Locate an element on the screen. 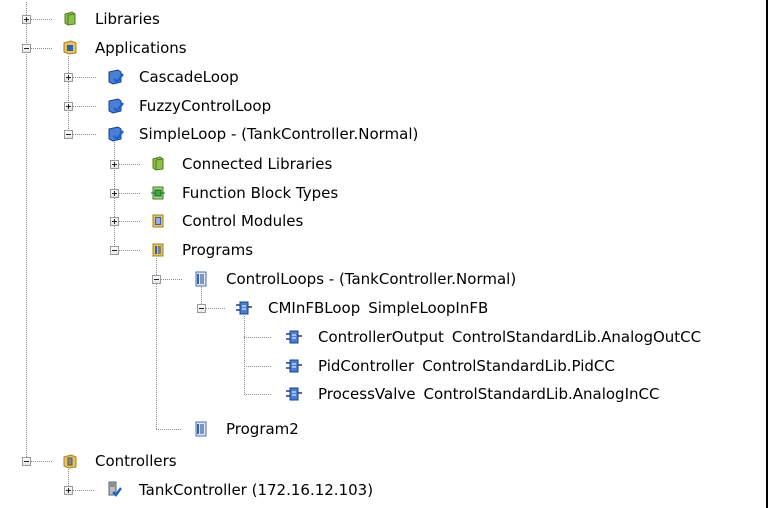 This screenshot has width=768, height=508. expand-toggle-control-modules is located at coordinates (114, 221).